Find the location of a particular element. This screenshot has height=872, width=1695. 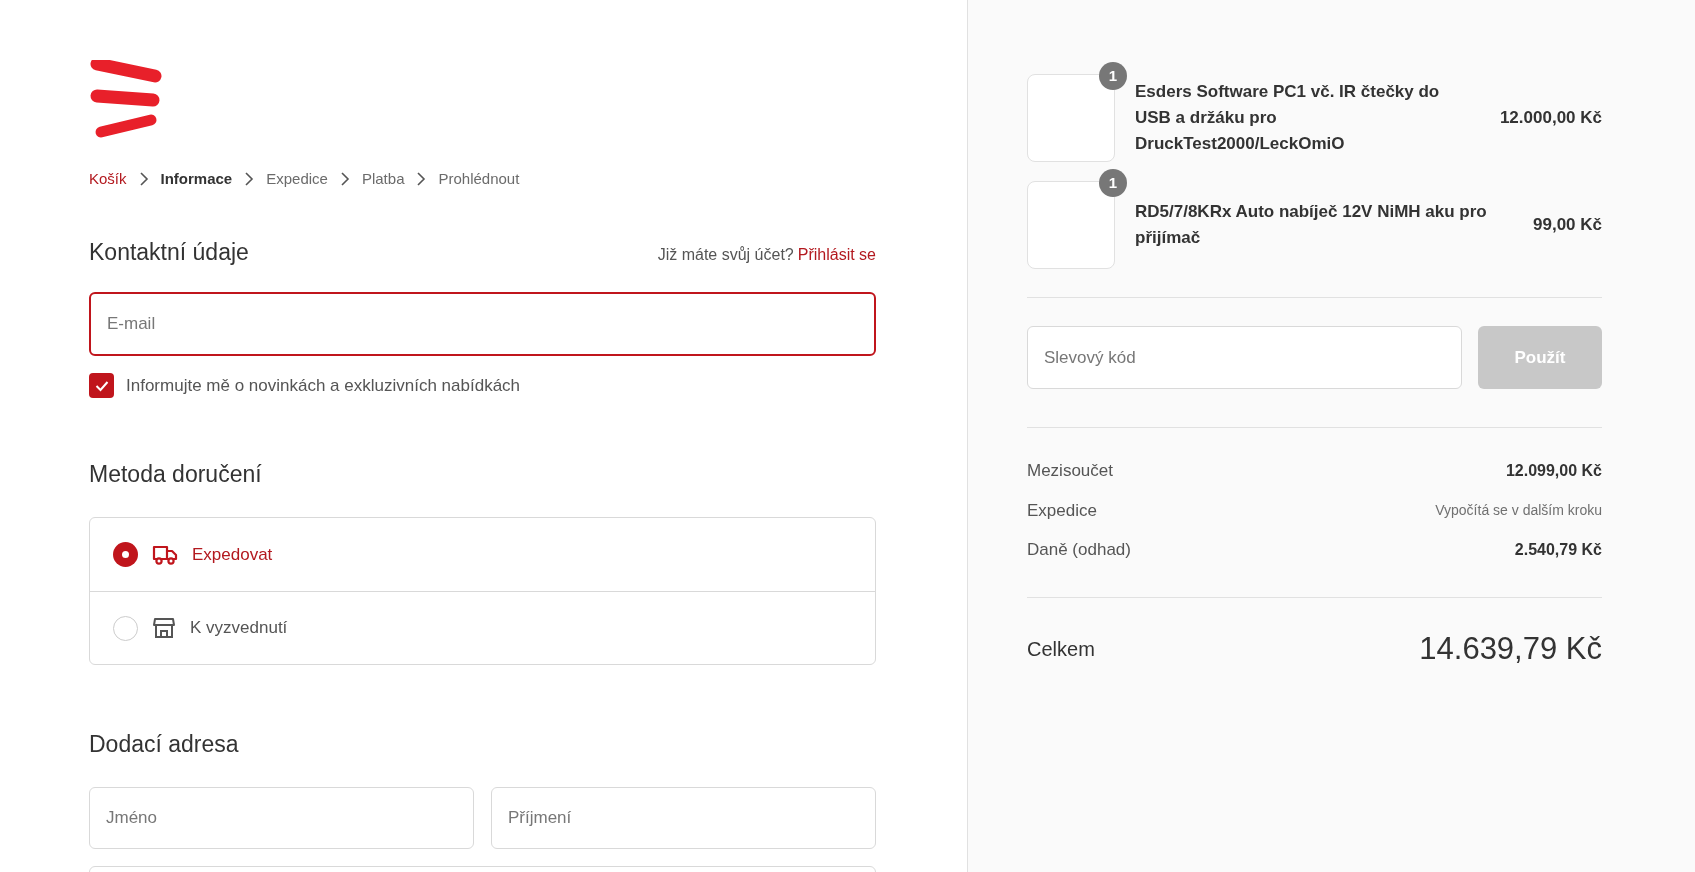

checkbox-label: Informujte mě o novinkách a exkluzivních nabídkách is located at coordinates (323, 386).